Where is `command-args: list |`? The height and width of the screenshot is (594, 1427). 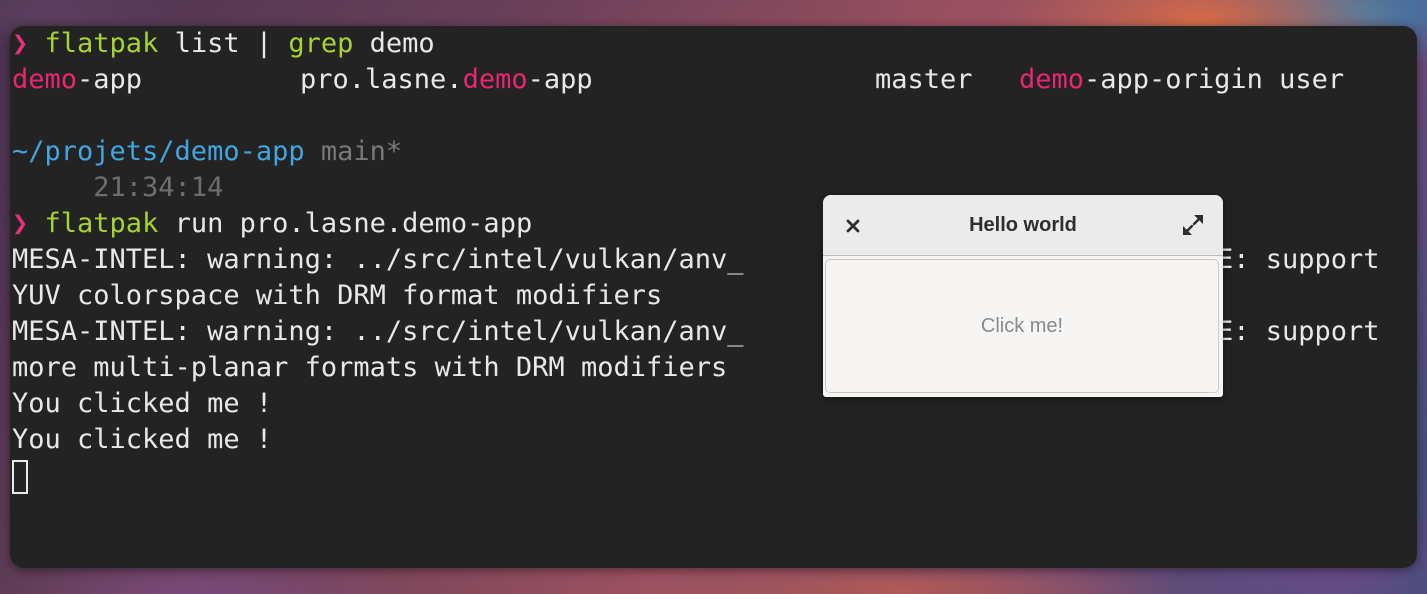 command-args: list | is located at coordinates (223, 43).